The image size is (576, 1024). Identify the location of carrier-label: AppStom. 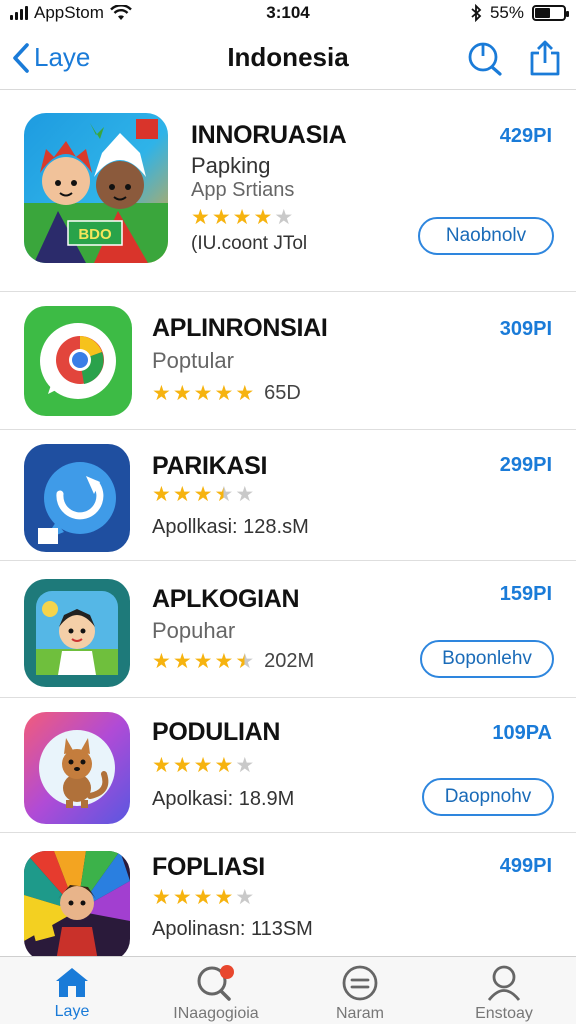
(69, 12).